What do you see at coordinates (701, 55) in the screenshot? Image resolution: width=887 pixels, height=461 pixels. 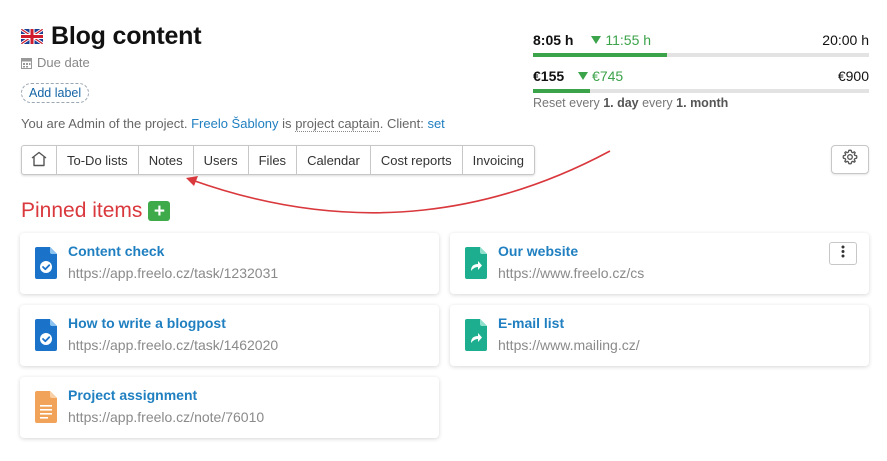 I see `time-progress-bar` at bounding box center [701, 55].